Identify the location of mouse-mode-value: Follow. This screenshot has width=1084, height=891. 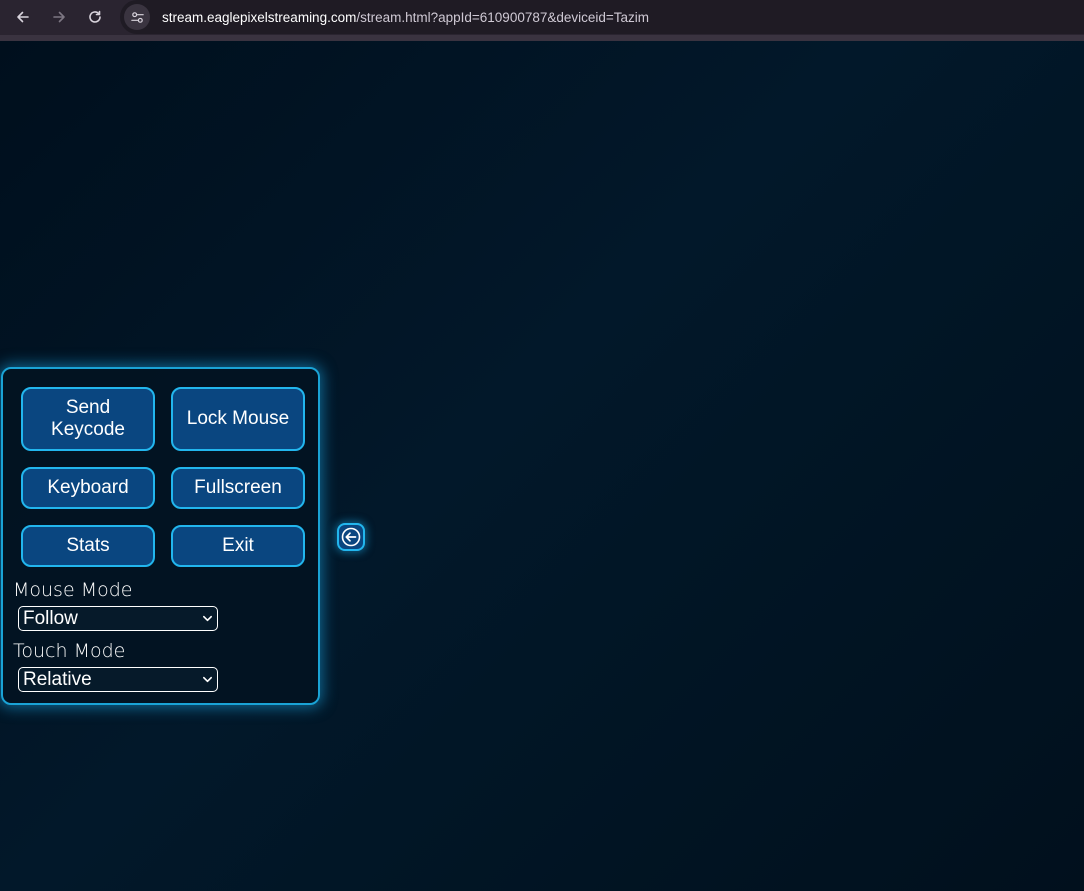
(50, 618).